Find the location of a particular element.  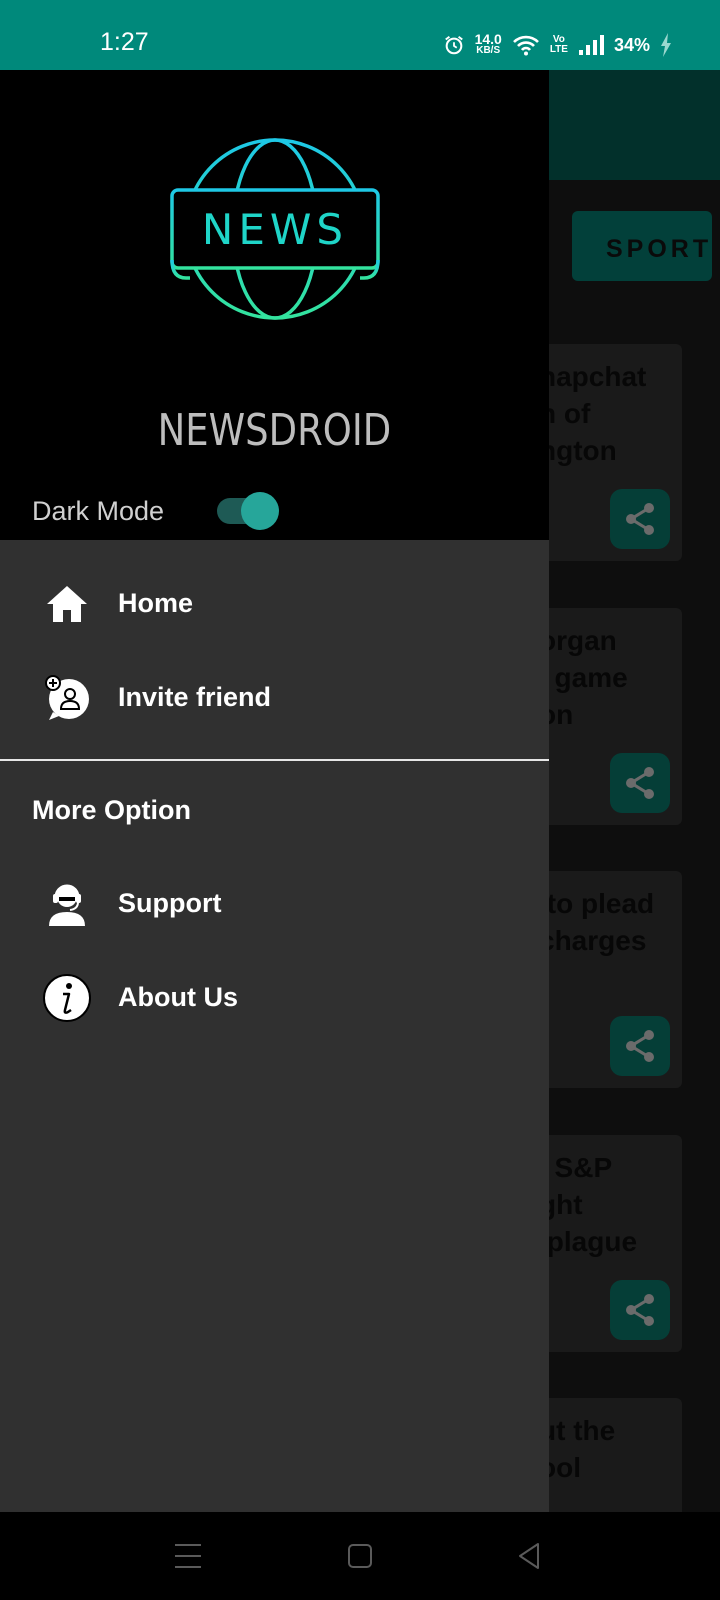

status-icons: 14.0 KB/S Vo LTE 34% is located at coordinates (557, 45).